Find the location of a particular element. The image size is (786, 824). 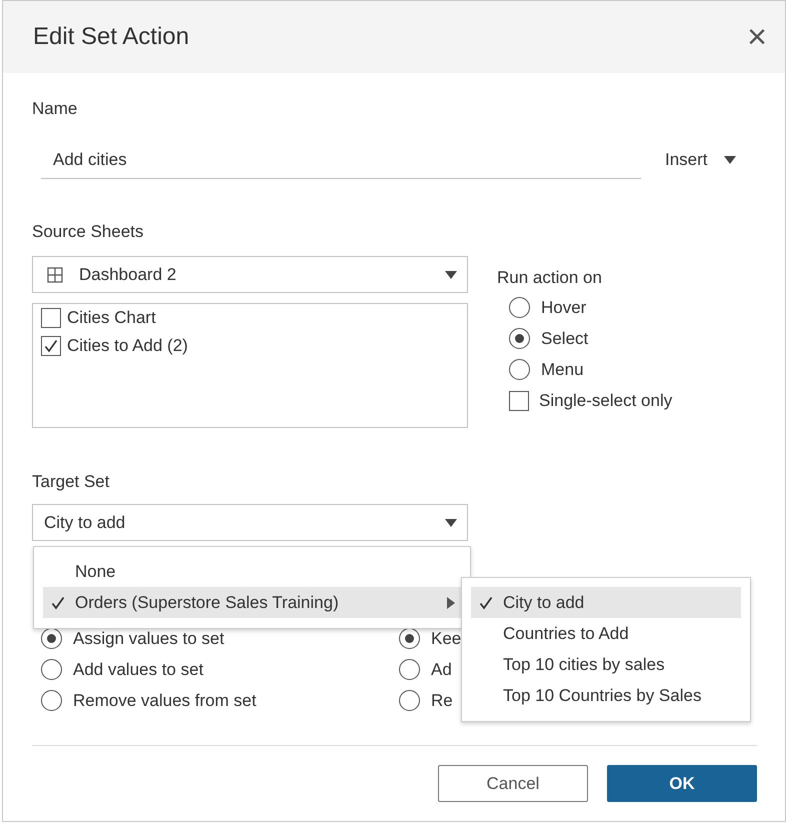

dashboard-grid-icon is located at coordinates (55, 274).